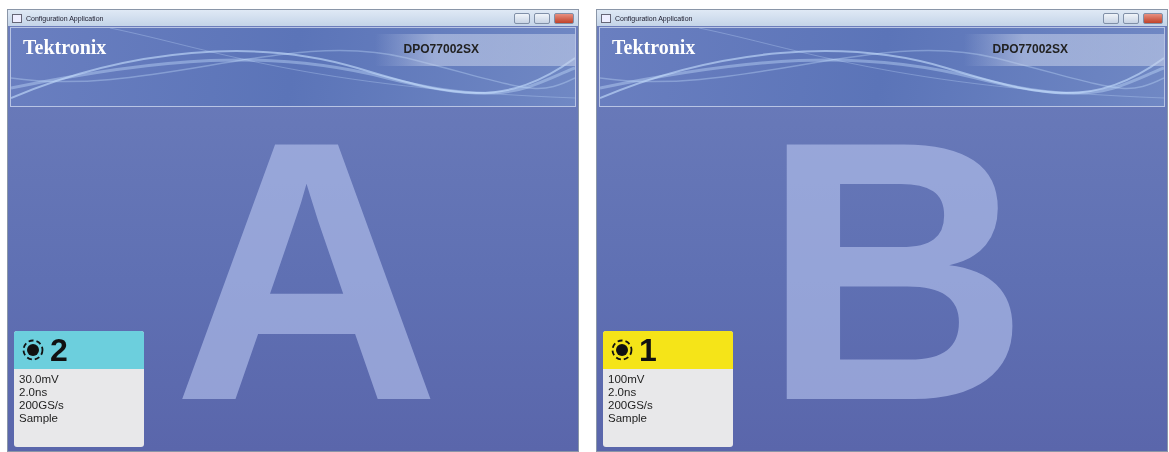  I want to click on channel-number: 2, so click(59, 350).